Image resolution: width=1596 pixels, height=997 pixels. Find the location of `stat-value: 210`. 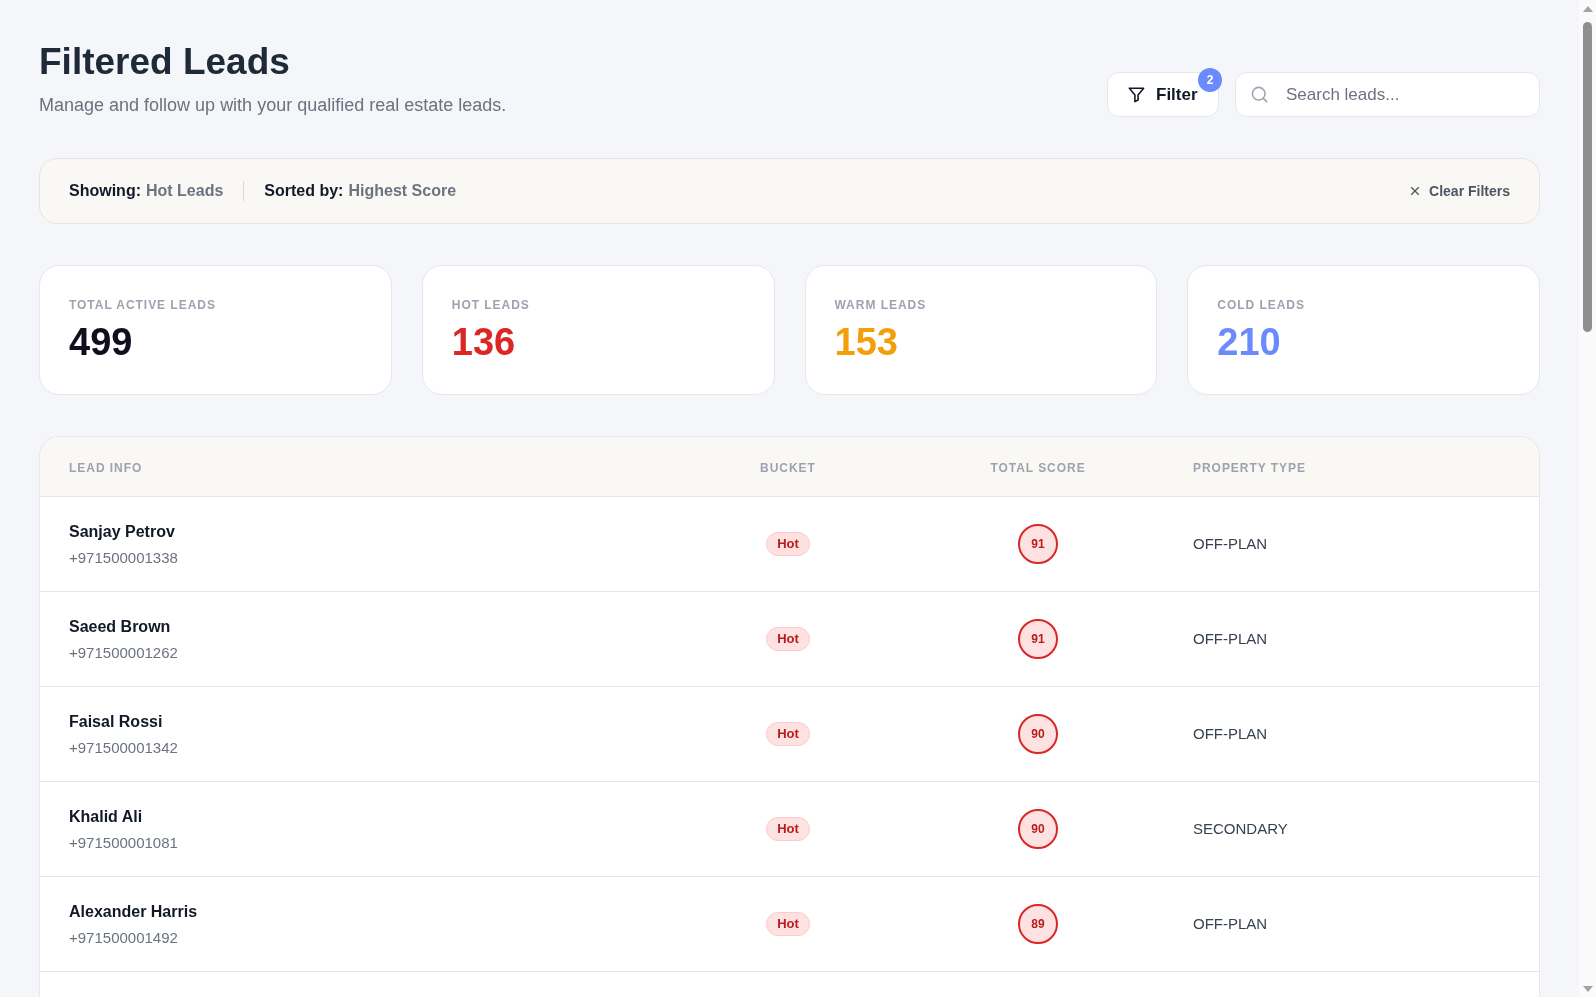

stat-value: 210 is located at coordinates (1249, 342).